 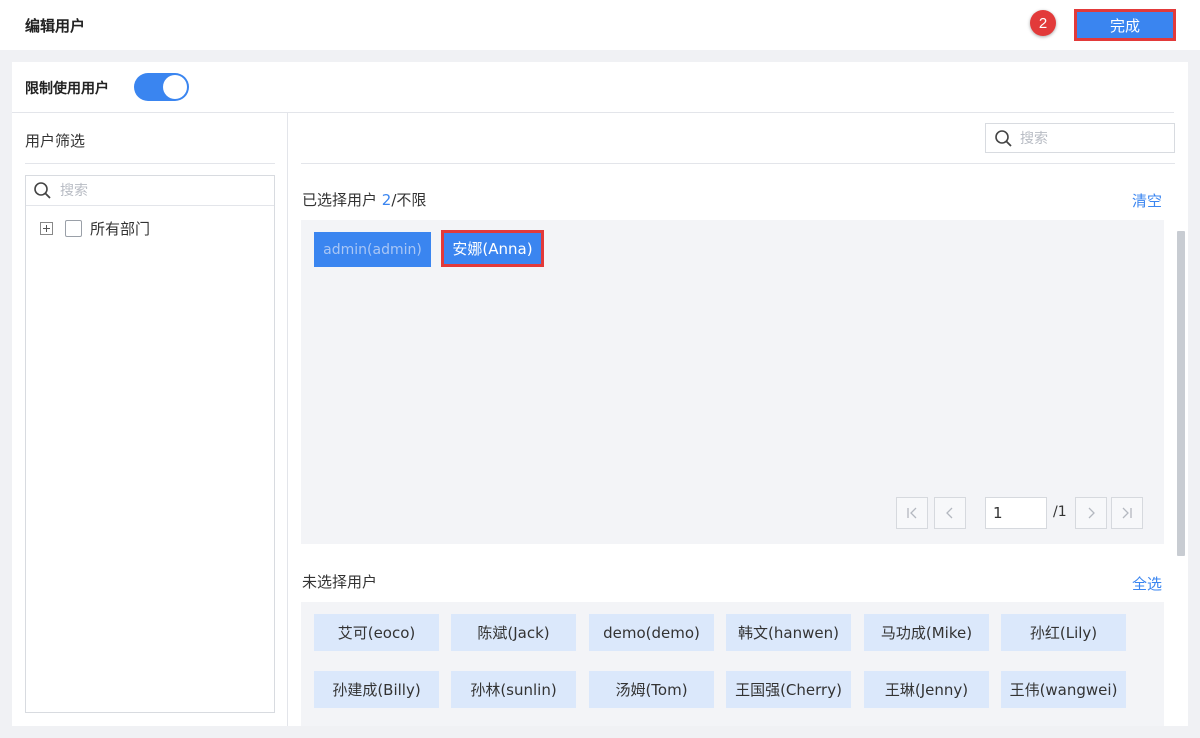 What do you see at coordinates (55, 141) in the screenshot?
I see `user-filter-title: 用户筛选` at bounding box center [55, 141].